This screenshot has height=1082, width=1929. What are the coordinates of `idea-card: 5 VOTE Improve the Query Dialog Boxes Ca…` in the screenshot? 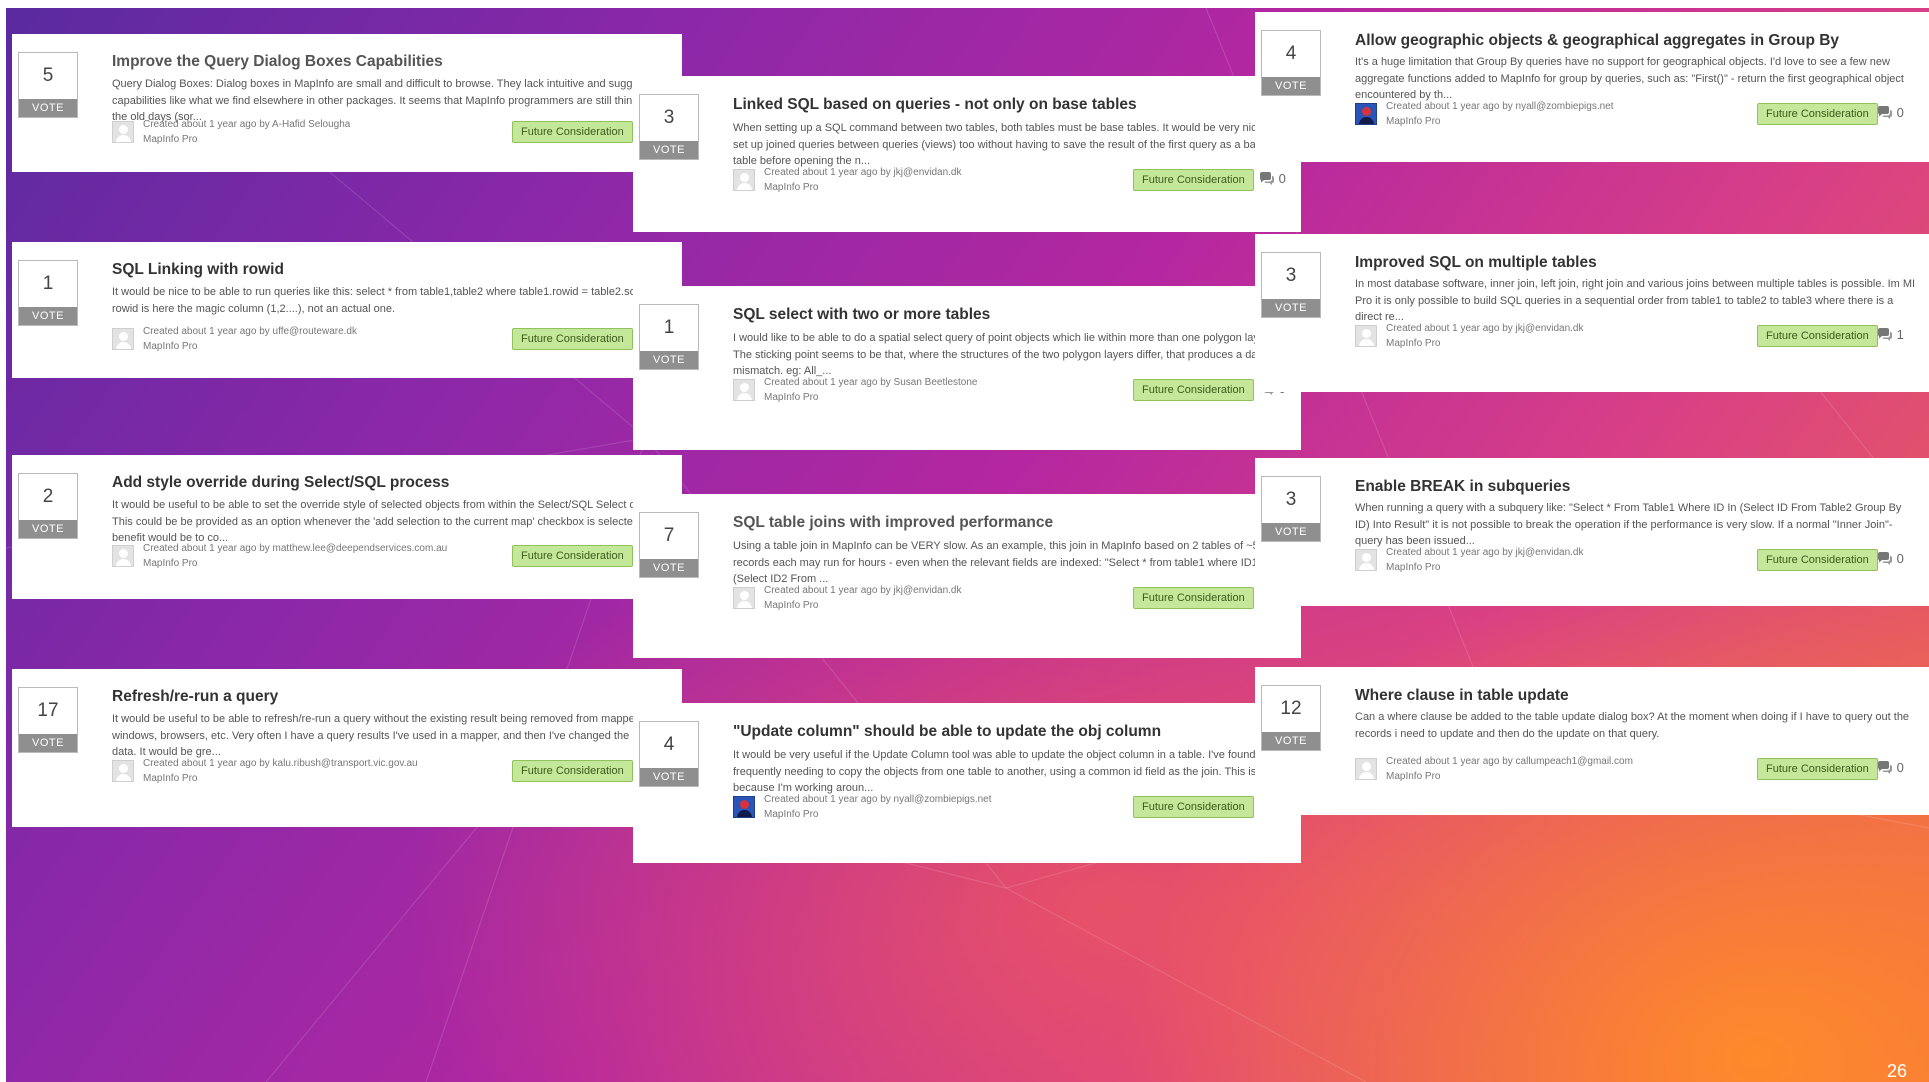 It's located at (347, 103).